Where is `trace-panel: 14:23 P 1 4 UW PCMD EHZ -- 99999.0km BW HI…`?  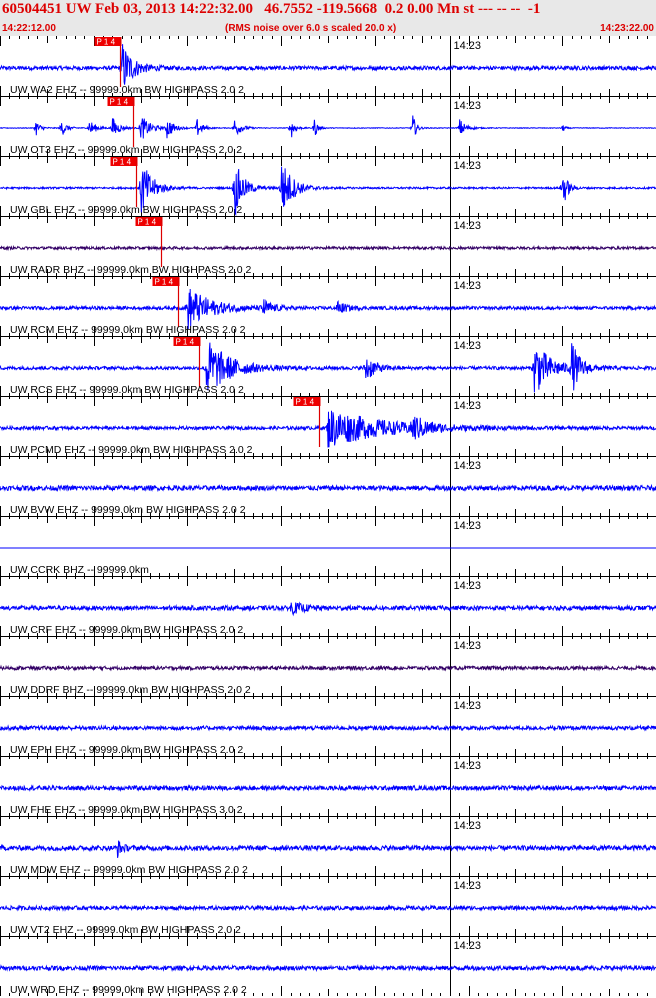
trace-panel: 14:23 P 1 4 UW PCMD EHZ -- 99999.0km BW HI… is located at coordinates (328, 426).